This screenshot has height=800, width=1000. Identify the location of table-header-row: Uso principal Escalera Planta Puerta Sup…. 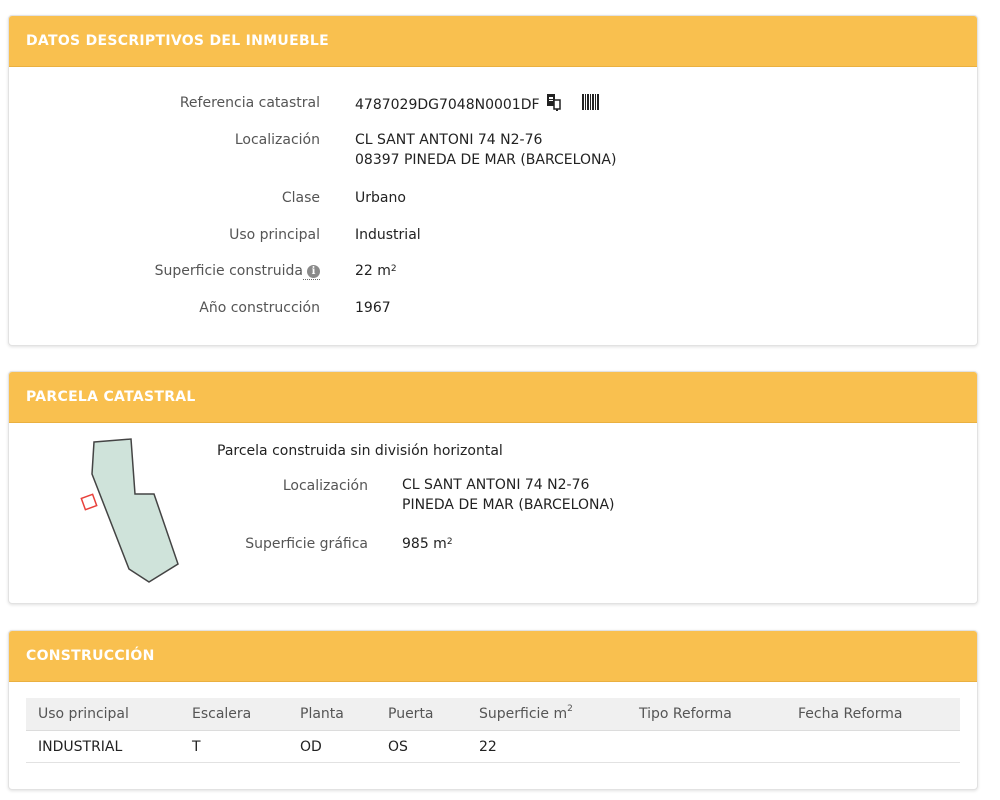
(493, 714).